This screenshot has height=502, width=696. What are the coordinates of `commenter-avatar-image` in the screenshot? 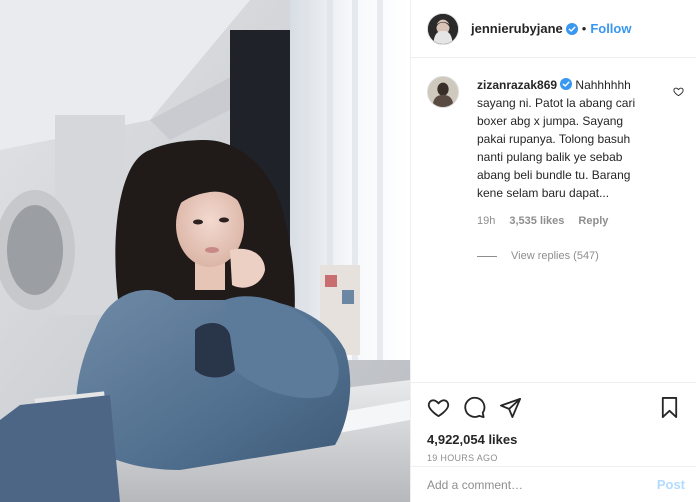 It's located at (443, 92).